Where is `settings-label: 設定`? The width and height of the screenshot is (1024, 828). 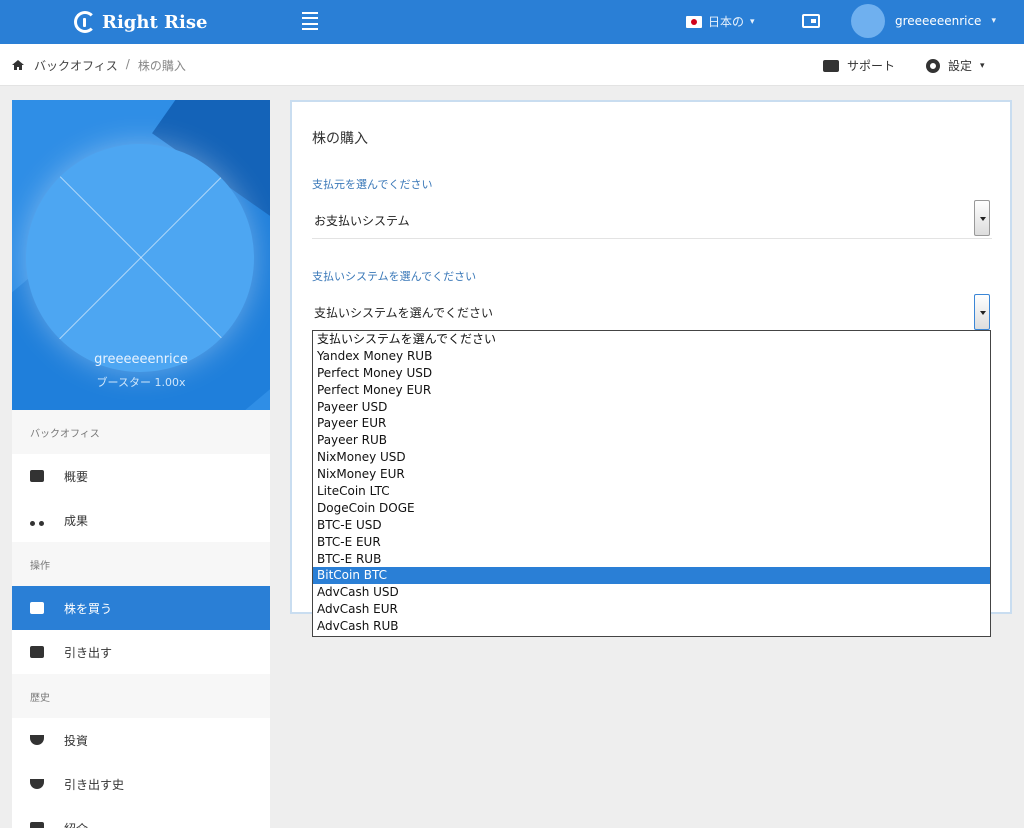 settings-label: 設定 is located at coordinates (960, 66).